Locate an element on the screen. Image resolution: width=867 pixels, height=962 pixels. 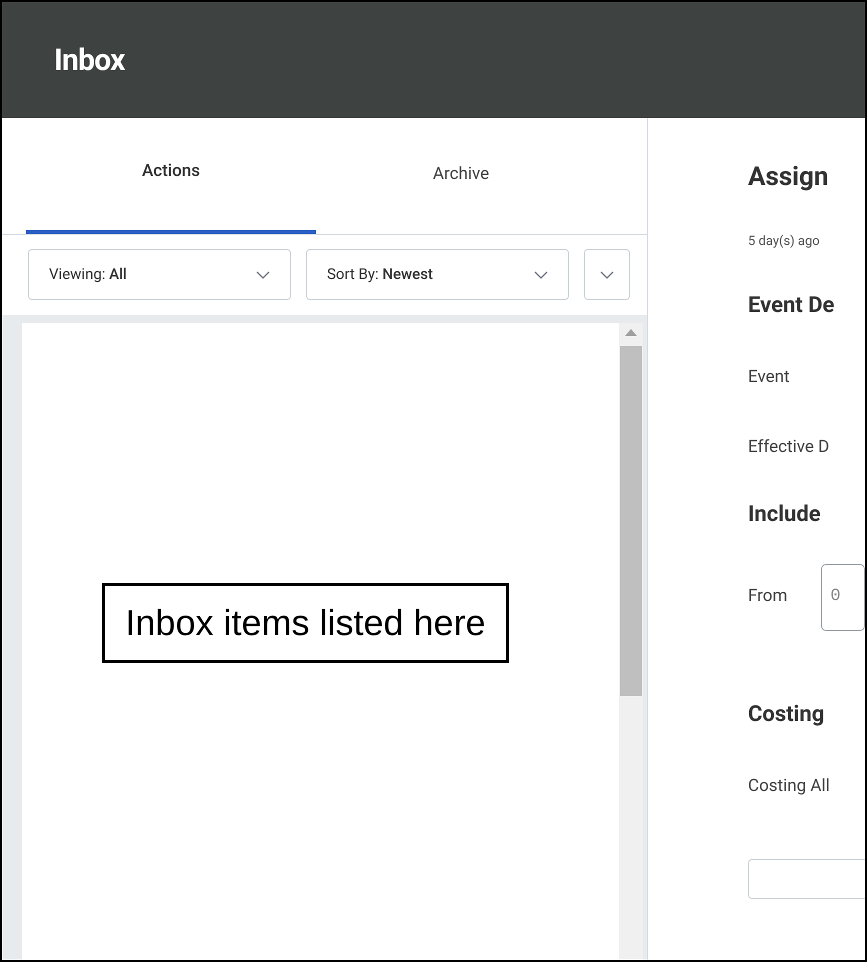
field-label: Costing All is located at coordinates (789, 786).